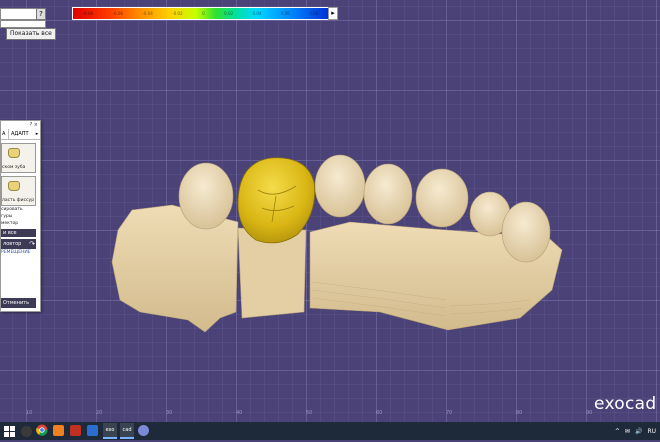 The height and width of the screenshot is (442, 660). Describe the element at coordinates (31, 34) in the screenshot. I see `show-all-button: Показать все` at that location.